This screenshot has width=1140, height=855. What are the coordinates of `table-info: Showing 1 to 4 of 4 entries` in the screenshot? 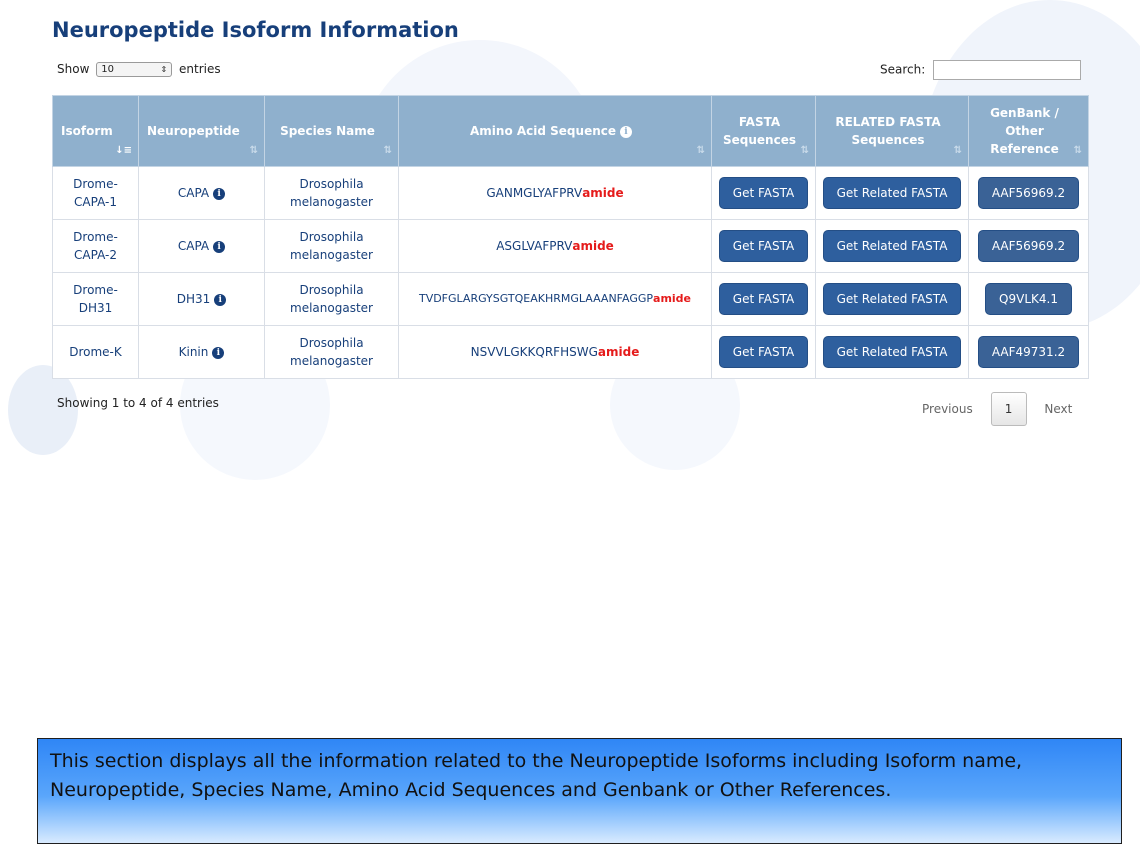 It's located at (138, 403).